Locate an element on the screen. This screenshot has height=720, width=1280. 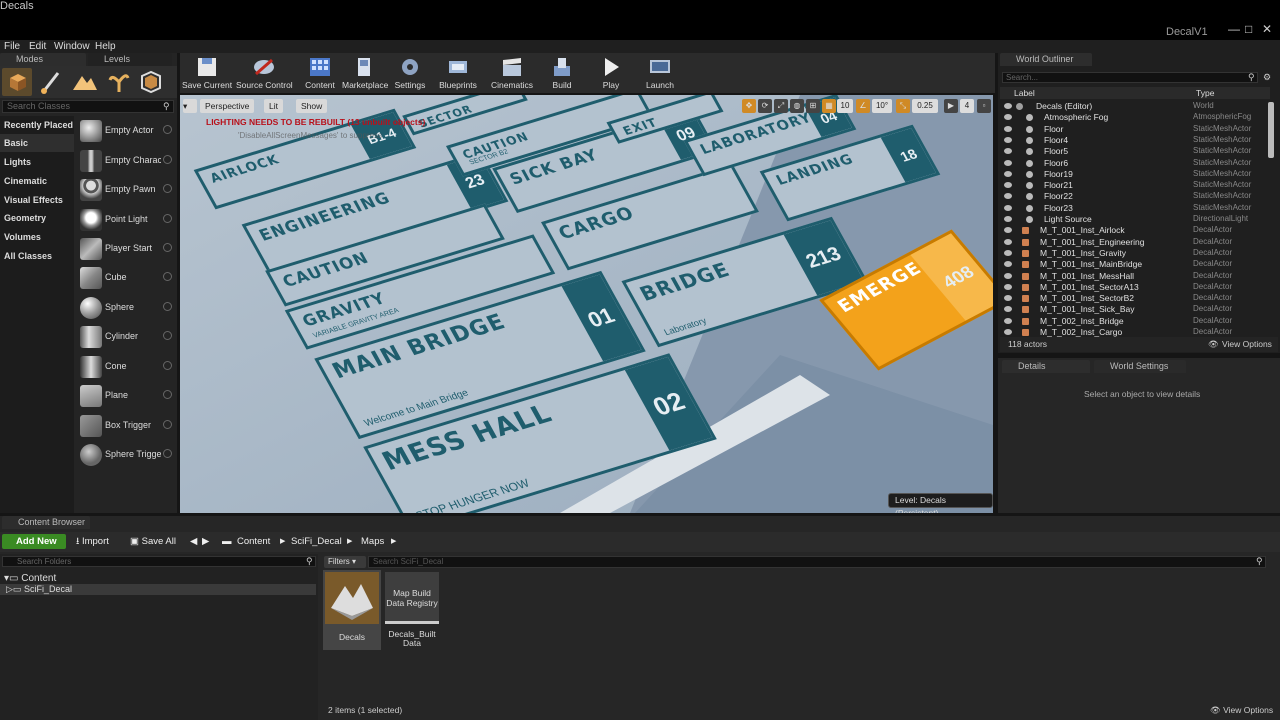
category-all-classes: All Classes is located at coordinates (37, 256).